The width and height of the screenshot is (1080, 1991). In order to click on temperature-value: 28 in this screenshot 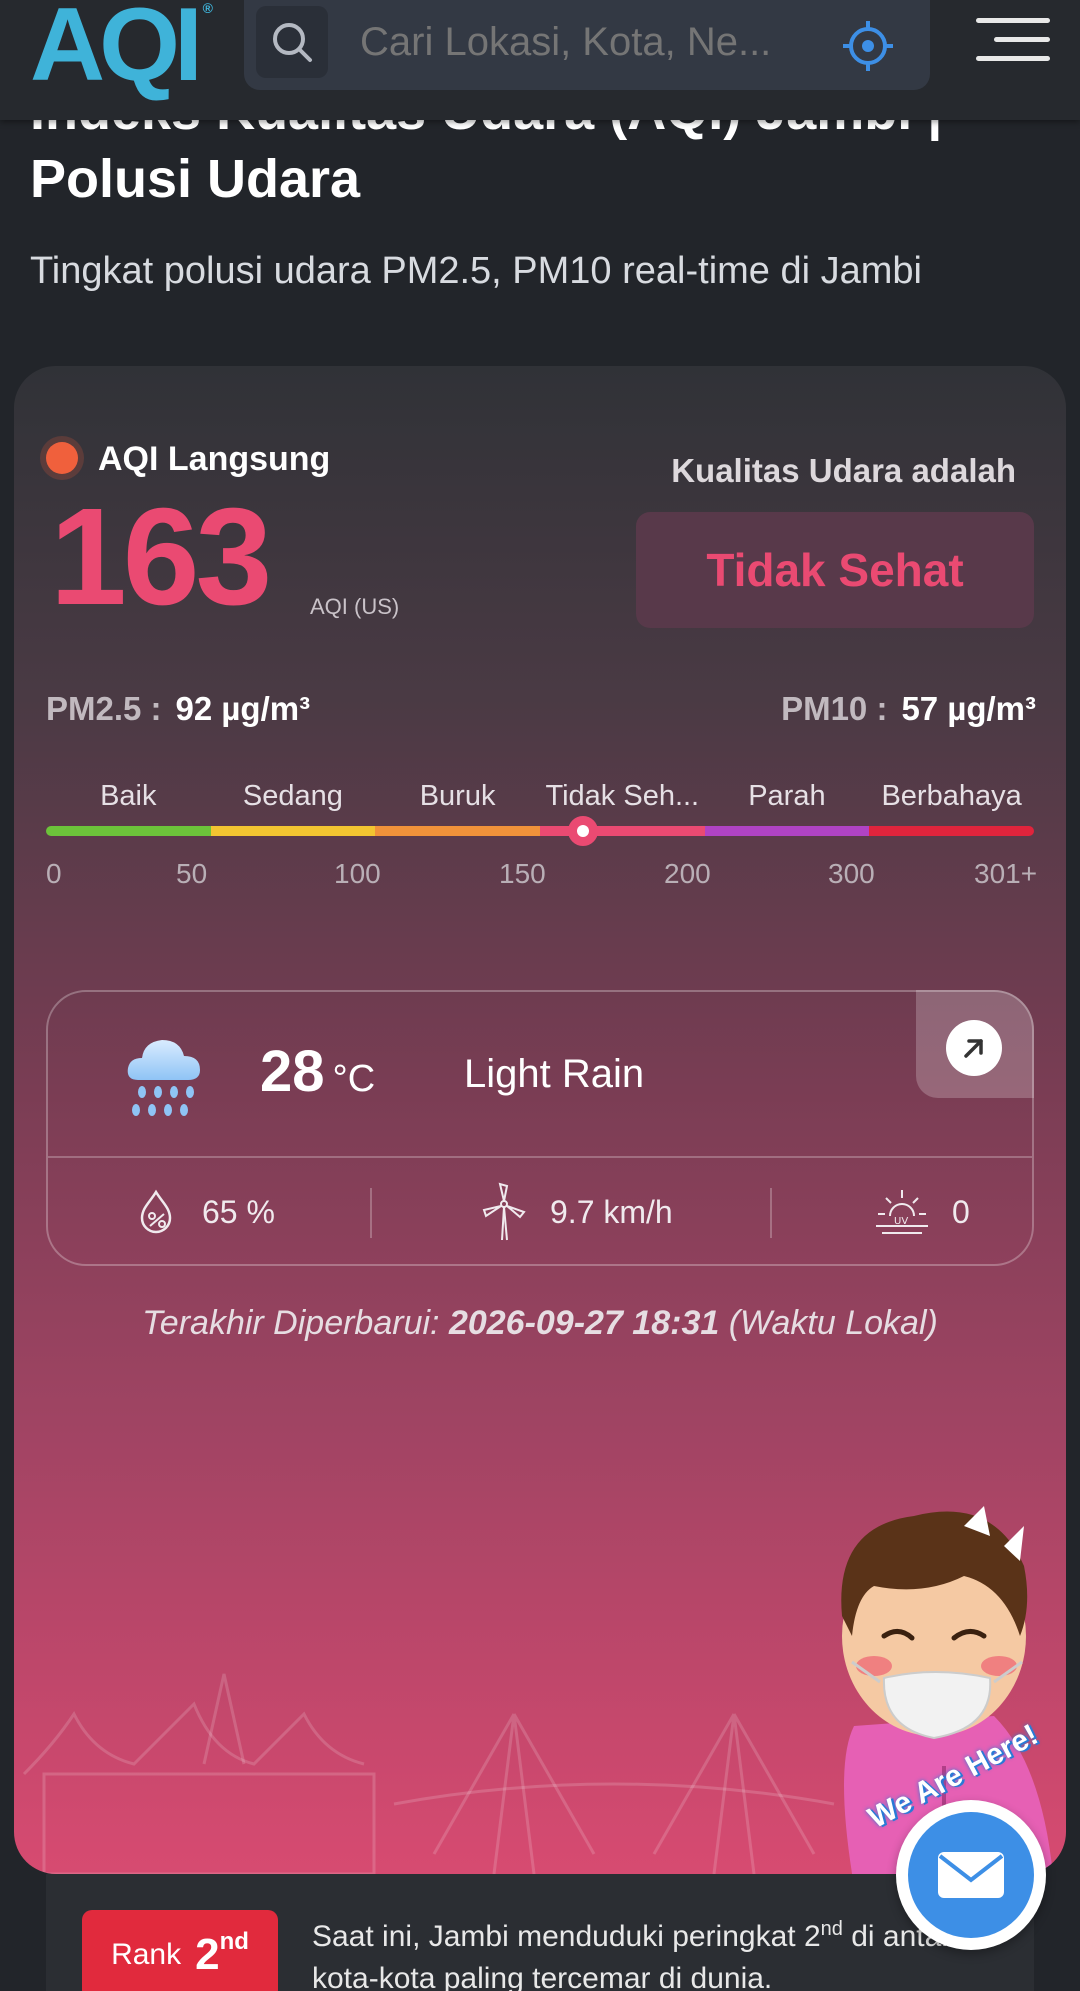, I will do `click(292, 1071)`.